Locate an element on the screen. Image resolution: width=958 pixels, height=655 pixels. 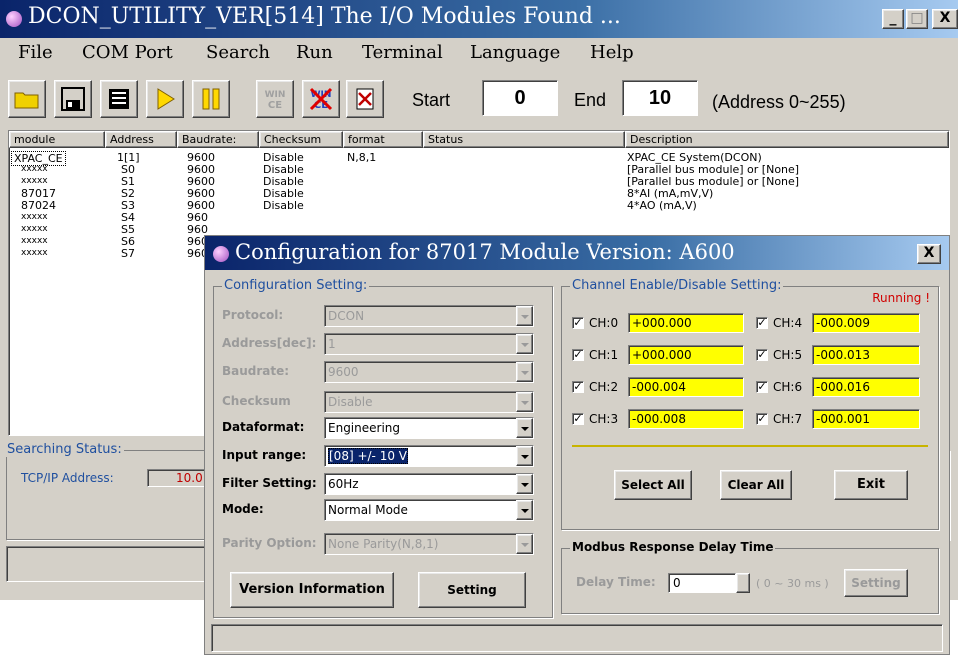
address-spin-field: 1 is located at coordinates (429, 344).